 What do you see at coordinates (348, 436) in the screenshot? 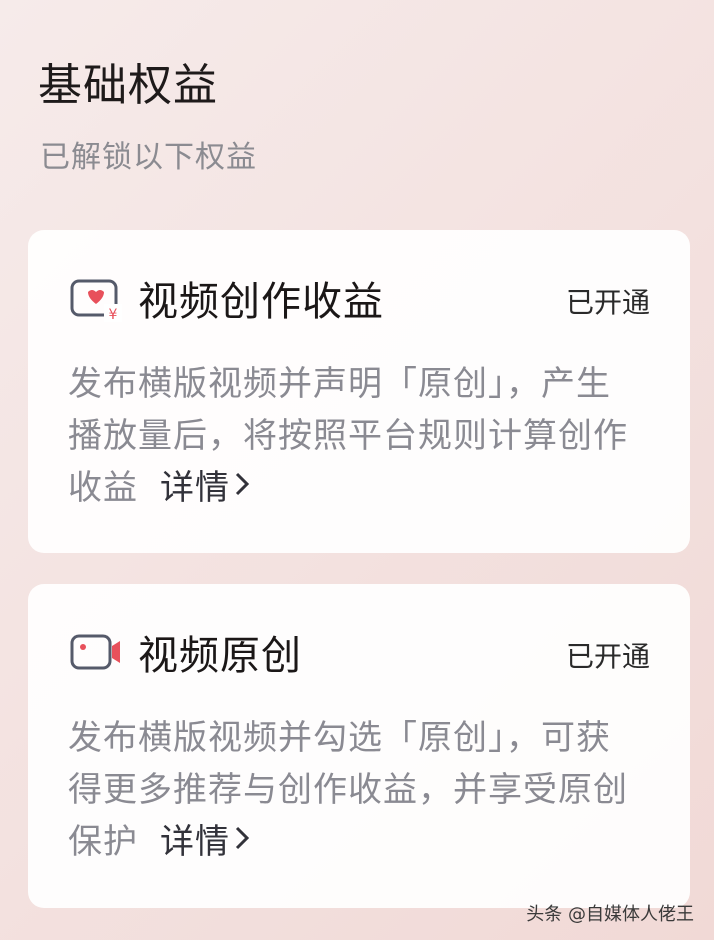
I see `description-line: 播放量后，将按照平台规则计算创作` at bounding box center [348, 436].